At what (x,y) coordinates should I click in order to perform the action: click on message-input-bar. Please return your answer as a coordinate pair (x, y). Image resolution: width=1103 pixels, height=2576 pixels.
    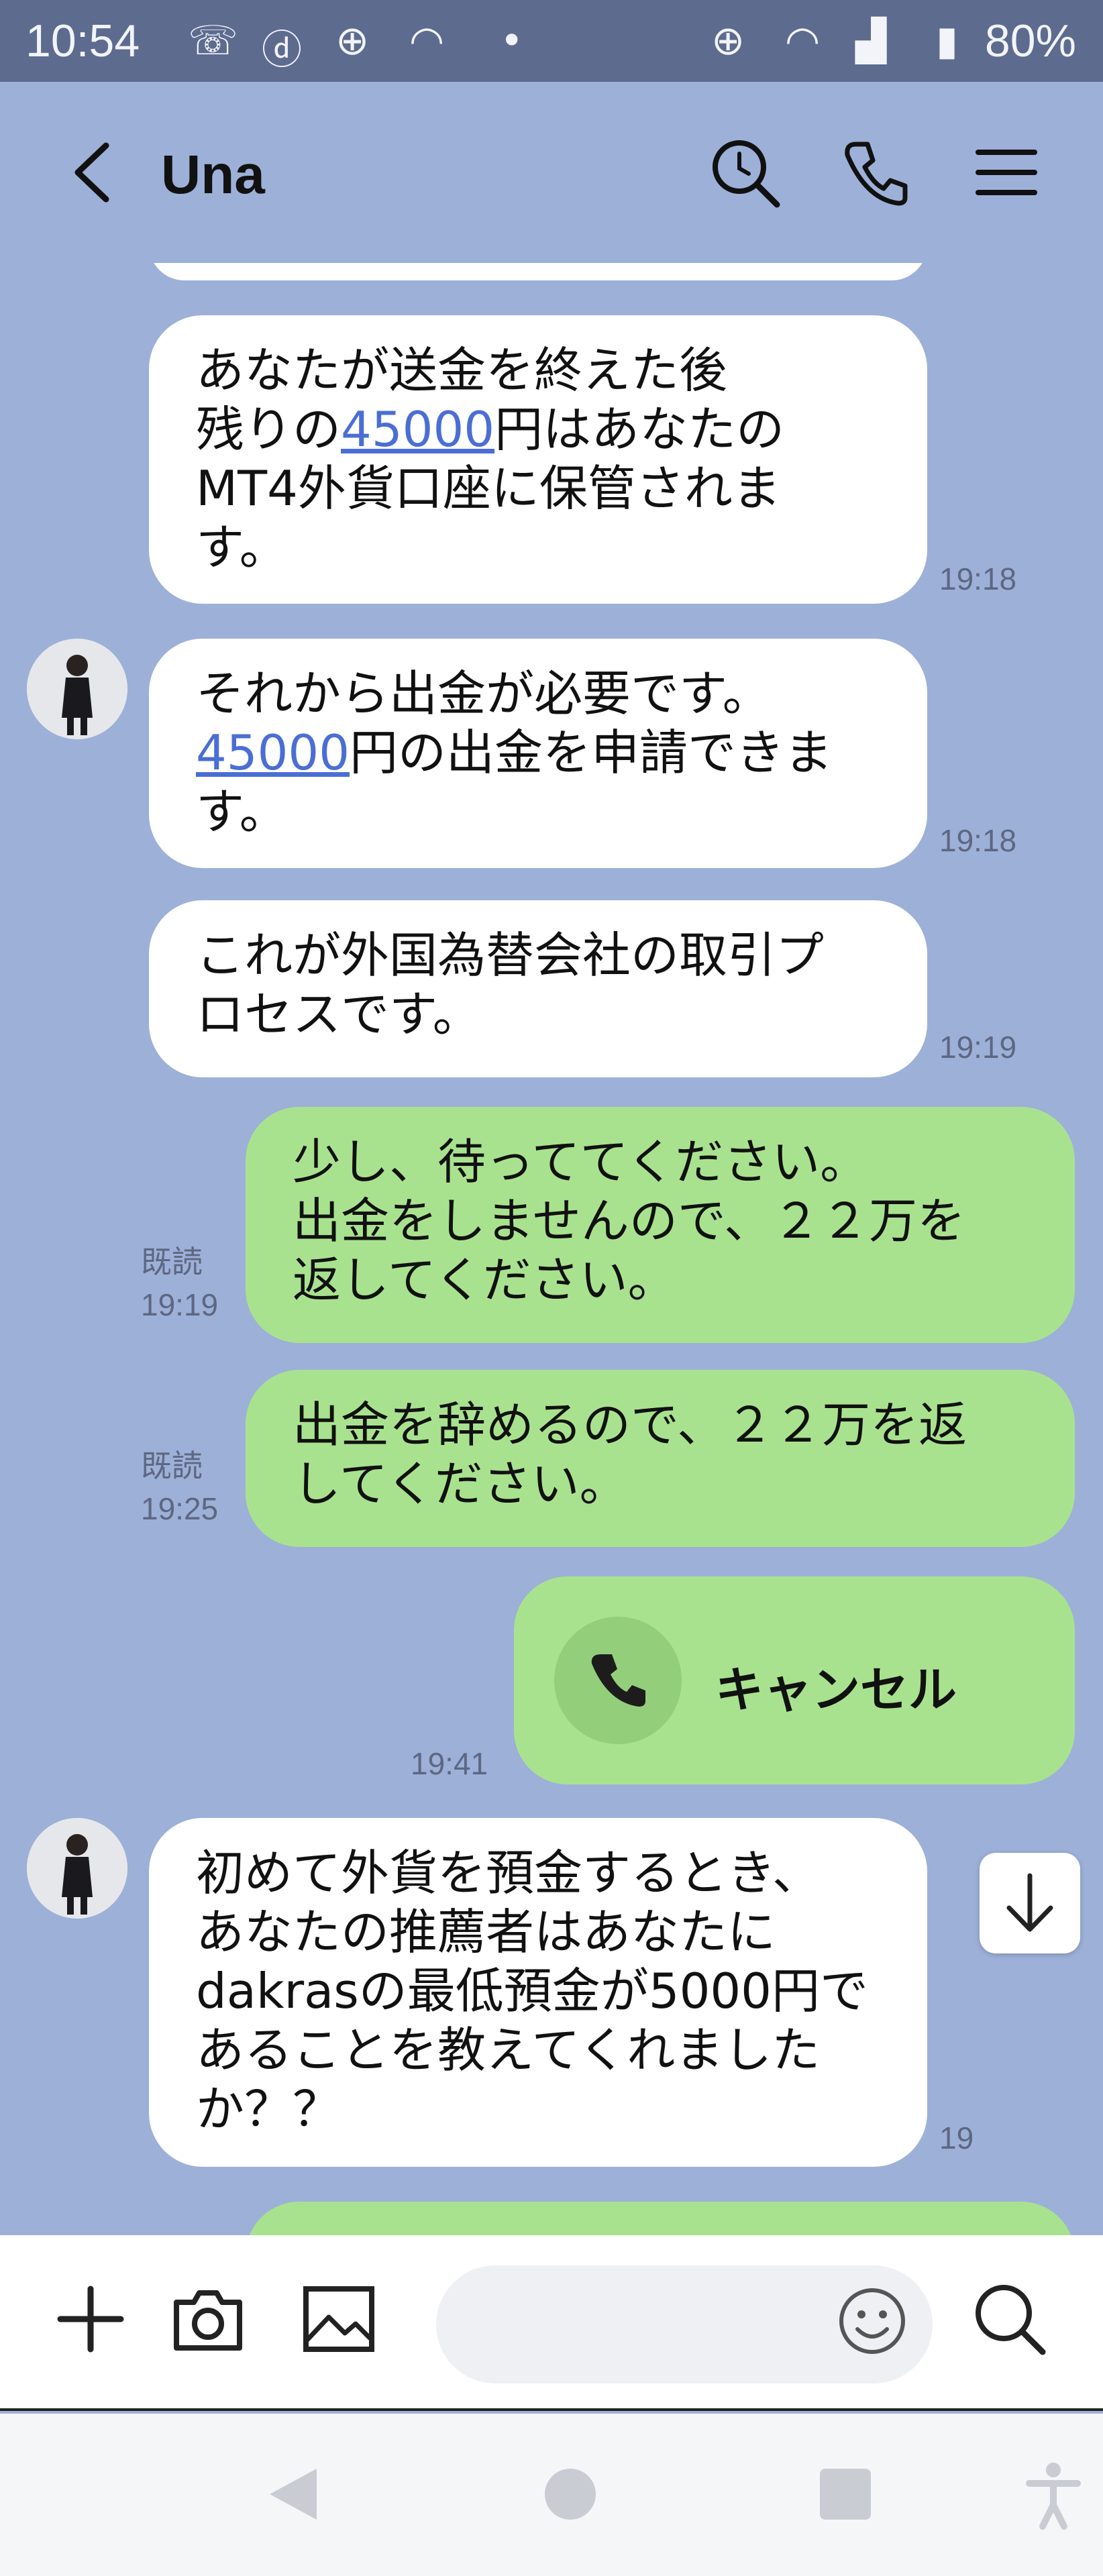
    Looking at the image, I should click on (551, 2323).